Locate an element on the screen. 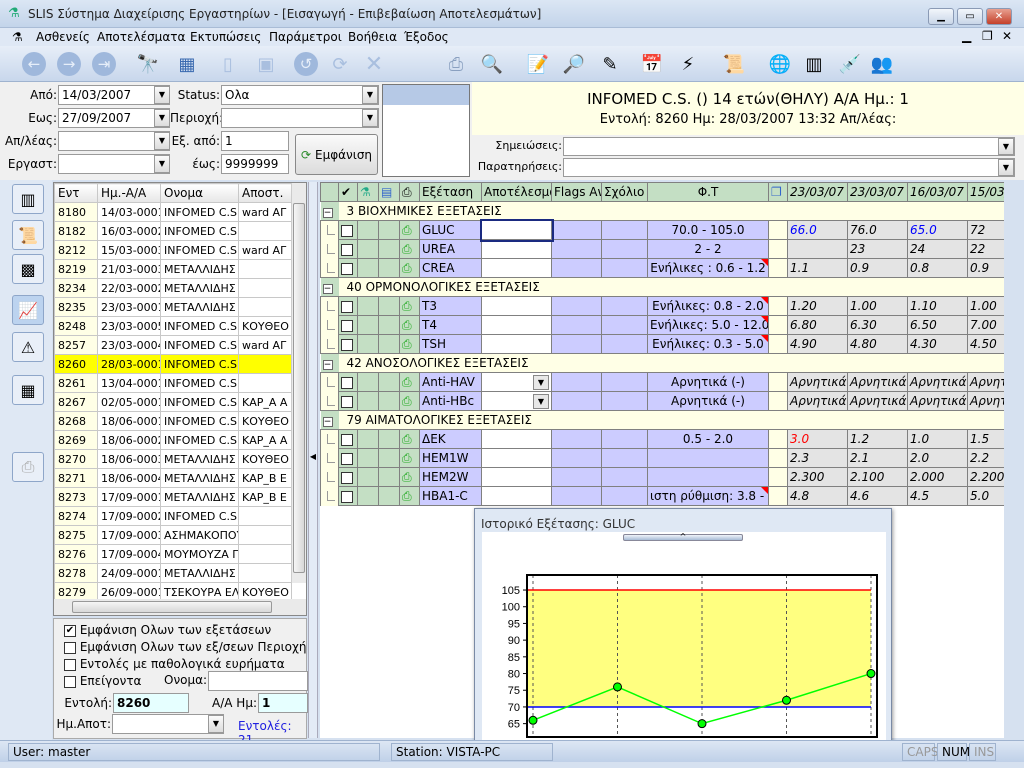 This screenshot has width=1024, height=768. group-row: −3 ΒΙΟΧΗΜΙΚΕΣ ΕΞΕΤΑΣΕΙΣ is located at coordinates (668, 211).